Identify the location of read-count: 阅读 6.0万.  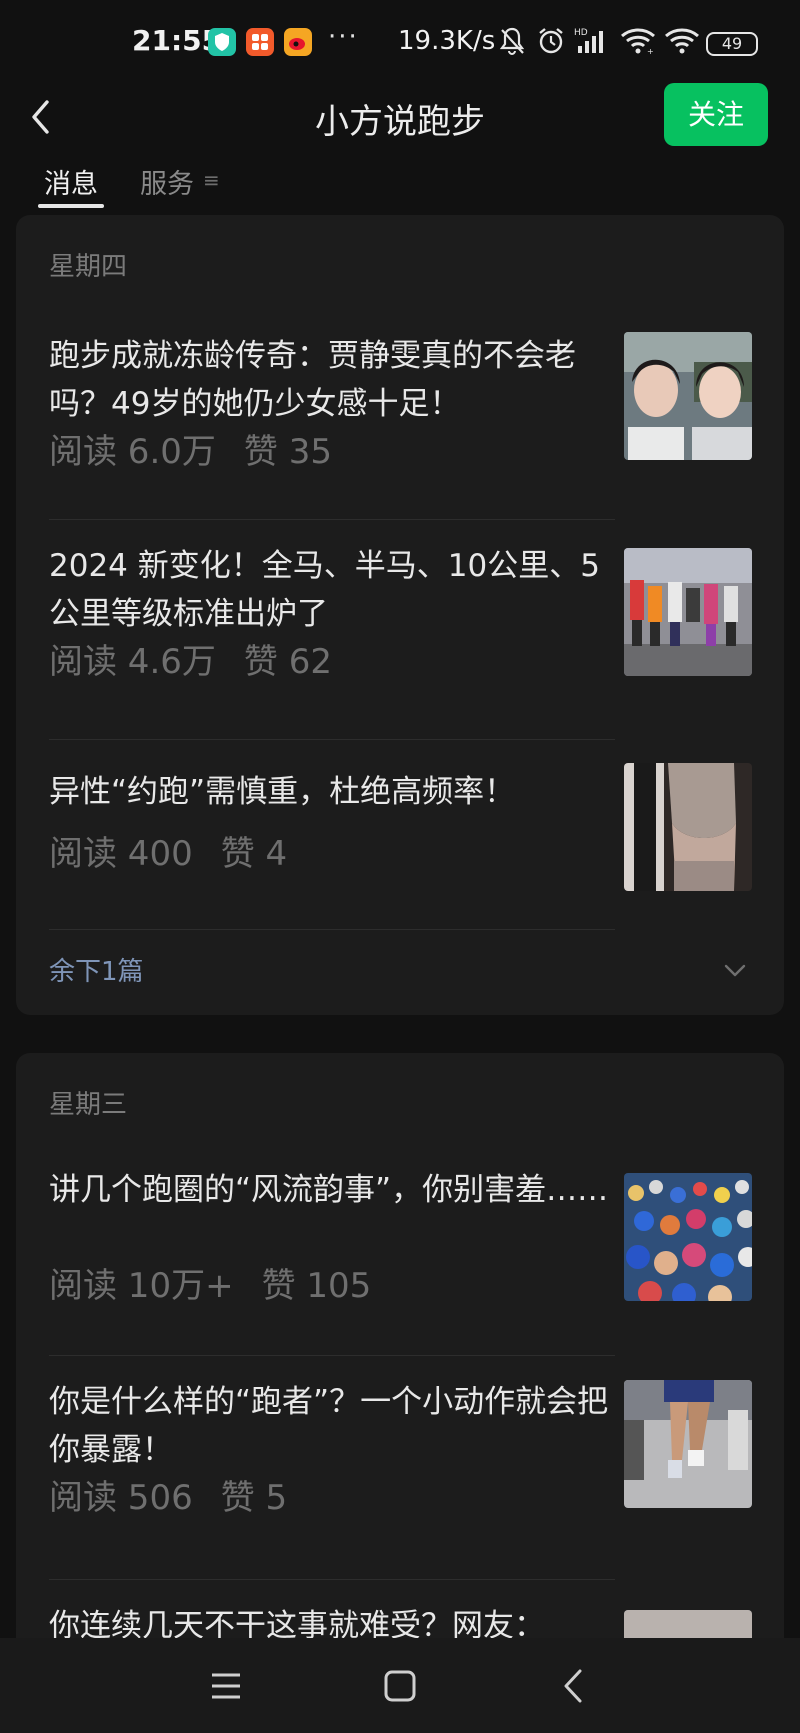
(132, 452).